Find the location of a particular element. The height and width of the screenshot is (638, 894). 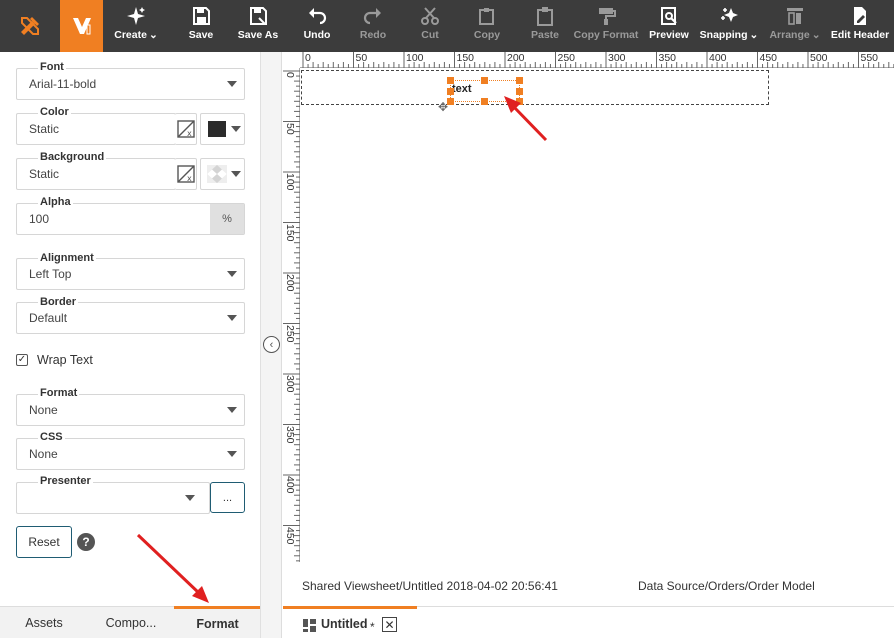

preview-icon is located at coordinates (669, 16).